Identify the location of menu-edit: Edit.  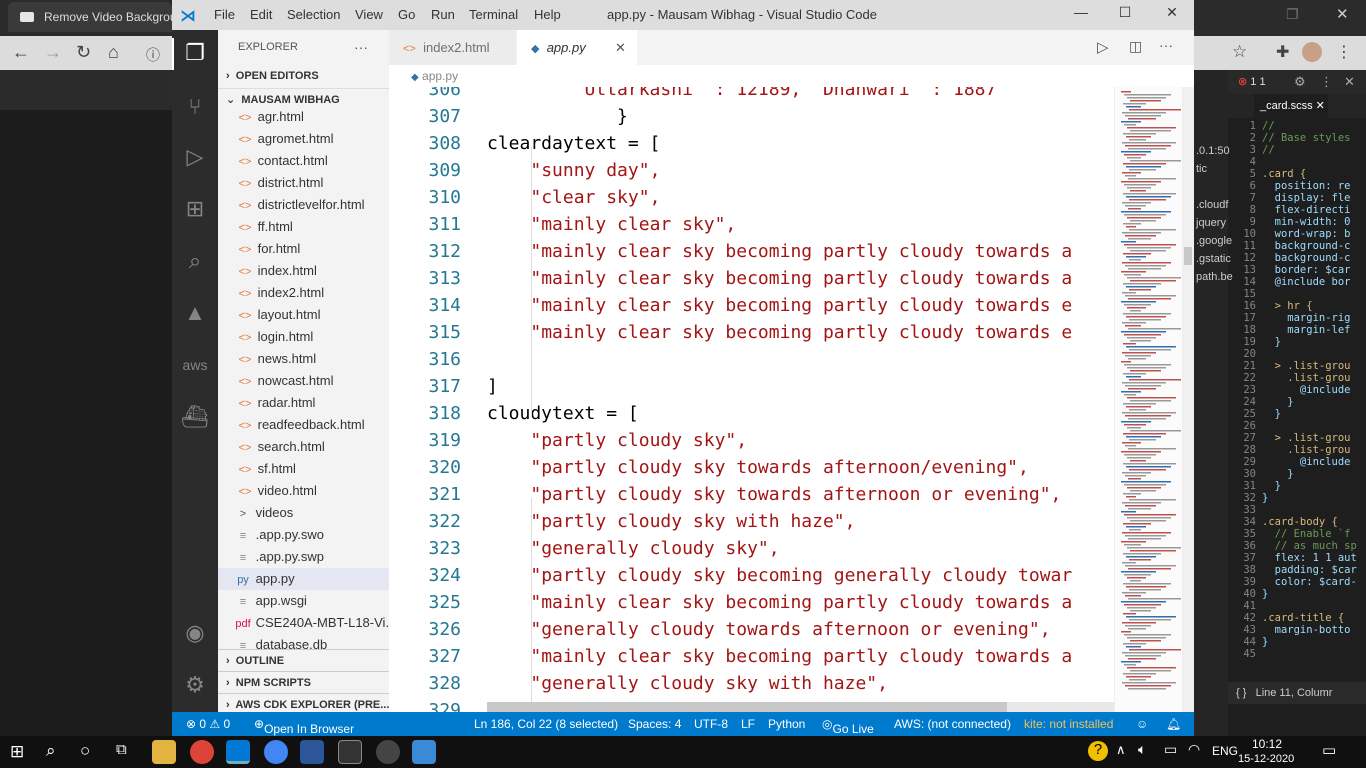
(261, 14).